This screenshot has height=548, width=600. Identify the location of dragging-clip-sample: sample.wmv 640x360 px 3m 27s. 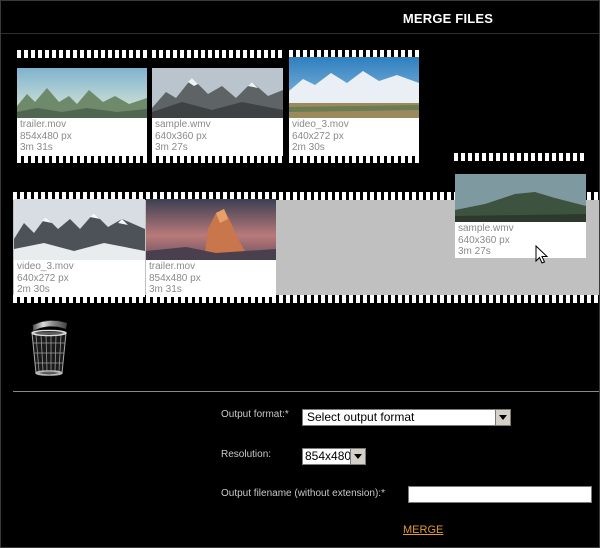
(520, 216).